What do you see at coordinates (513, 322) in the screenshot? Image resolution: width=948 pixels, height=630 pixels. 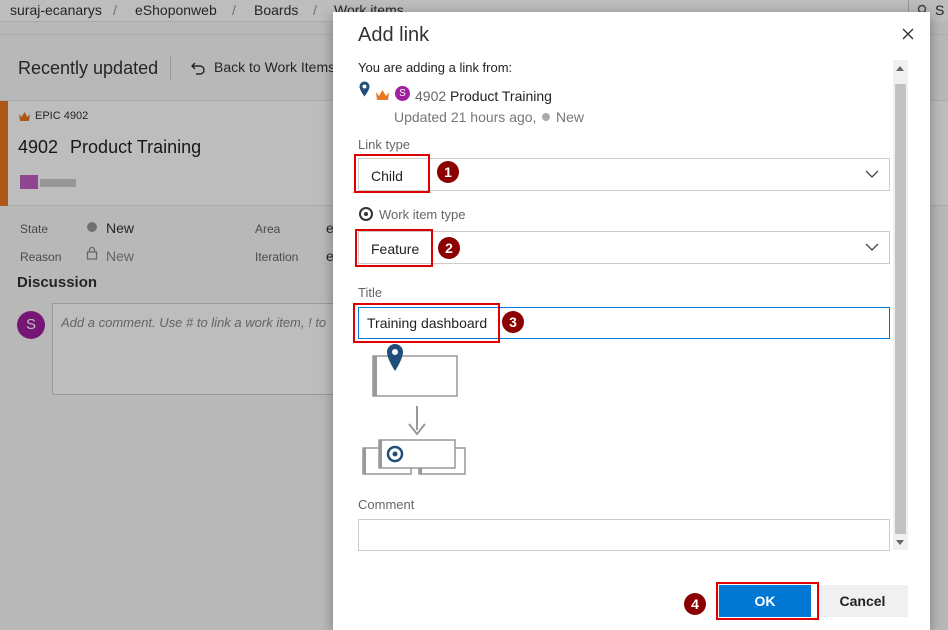 I see `step-badge-3: 3` at bounding box center [513, 322].